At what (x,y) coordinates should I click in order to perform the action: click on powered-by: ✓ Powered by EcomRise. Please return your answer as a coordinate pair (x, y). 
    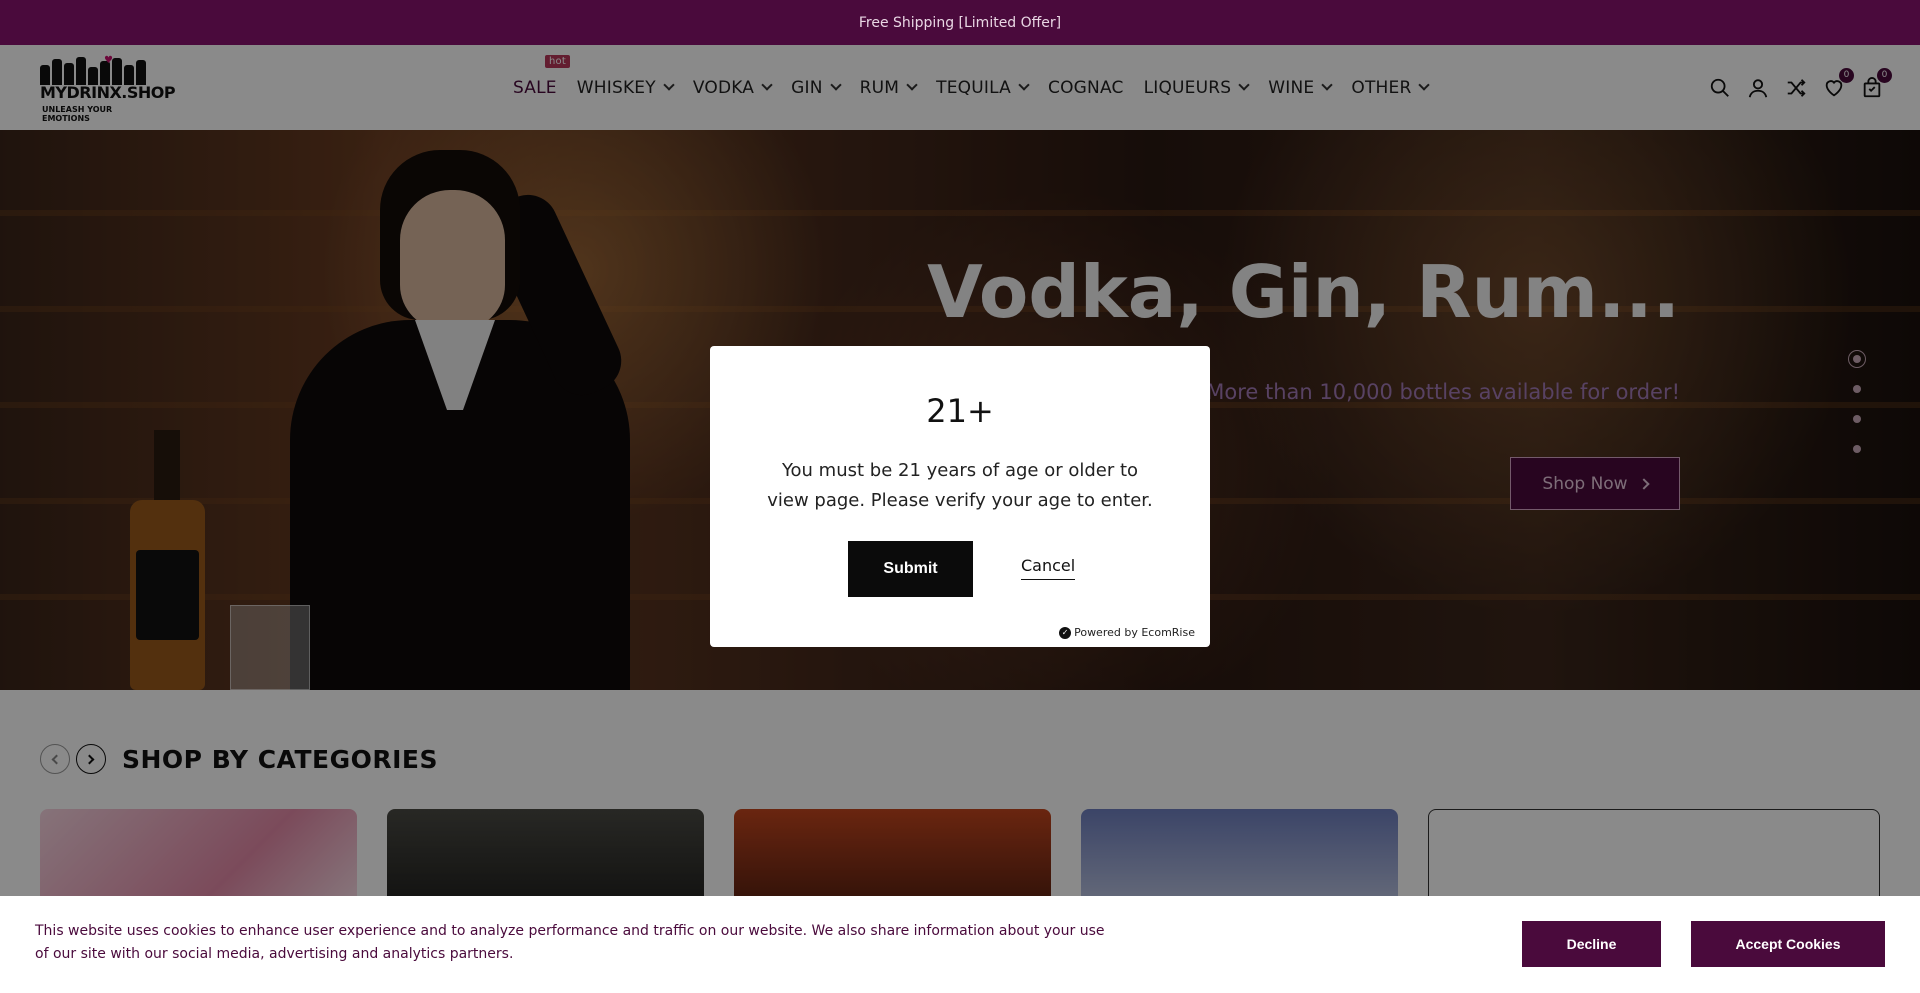
    Looking at the image, I should click on (1127, 632).